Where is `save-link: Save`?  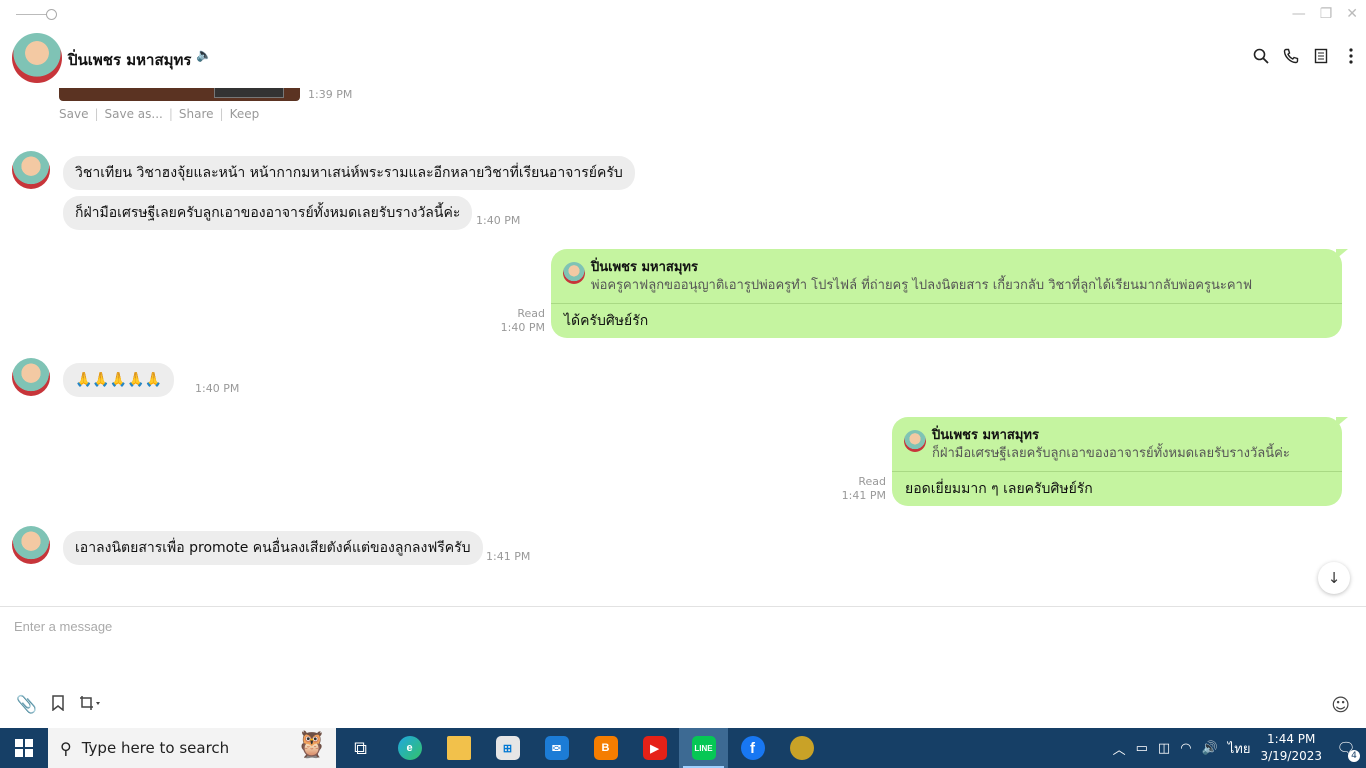 save-link: Save is located at coordinates (73, 114).